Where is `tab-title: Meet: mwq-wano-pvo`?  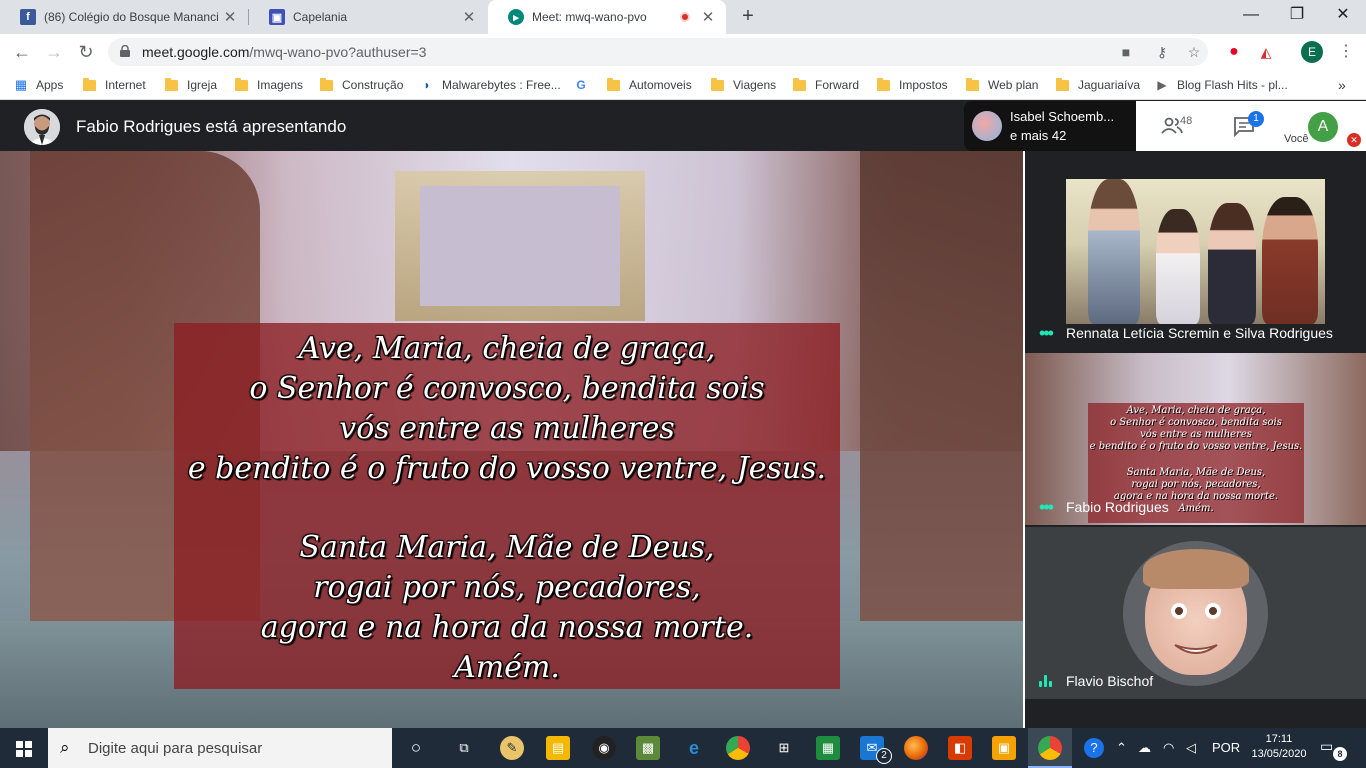 tab-title: Meet: mwq-wano-pvo is located at coordinates (589, 17).